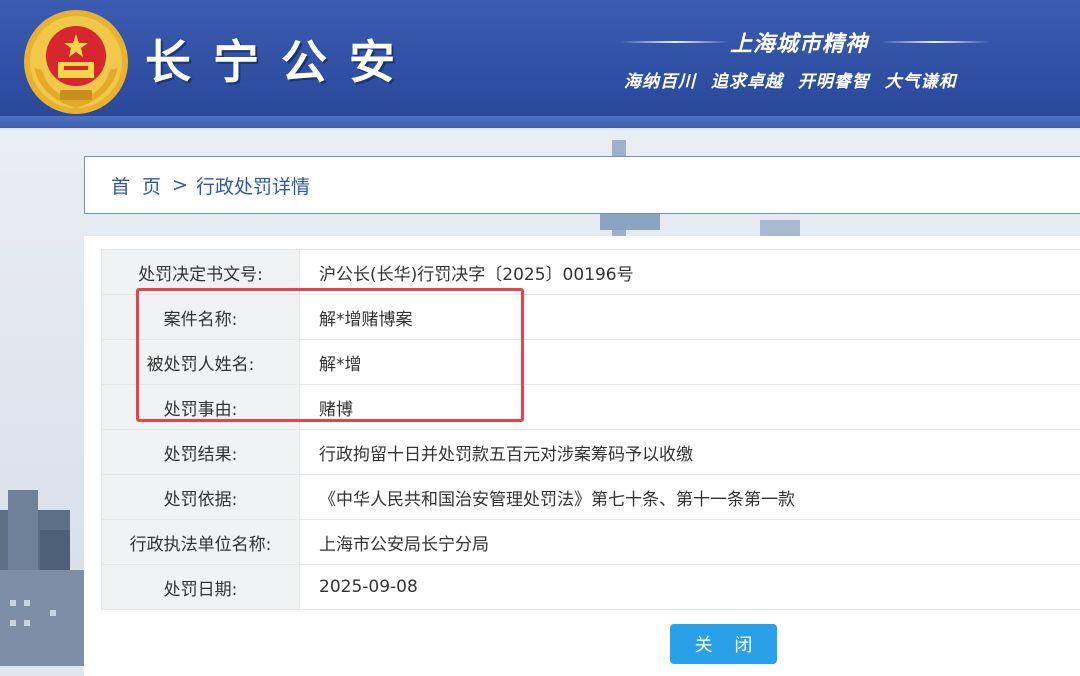 The height and width of the screenshot is (676, 1080). What do you see at coordinates (201, 452) in the screenshot?
I see `row-label: 处罚结果:` at bounding box center [201, 452].